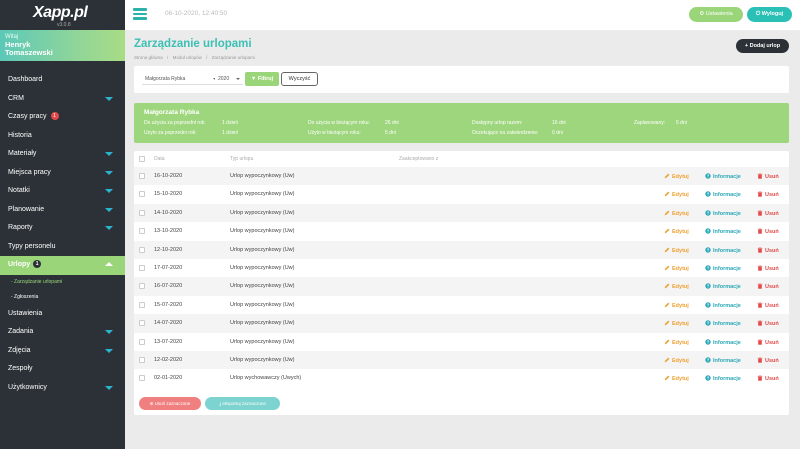 The height and width of the screenshot is (449, 800). What do you see at coordinates (62, 210) in the screenshot?
I see `sidebar-item-planowanie: Planowanie` at bounding box center [62, 210].